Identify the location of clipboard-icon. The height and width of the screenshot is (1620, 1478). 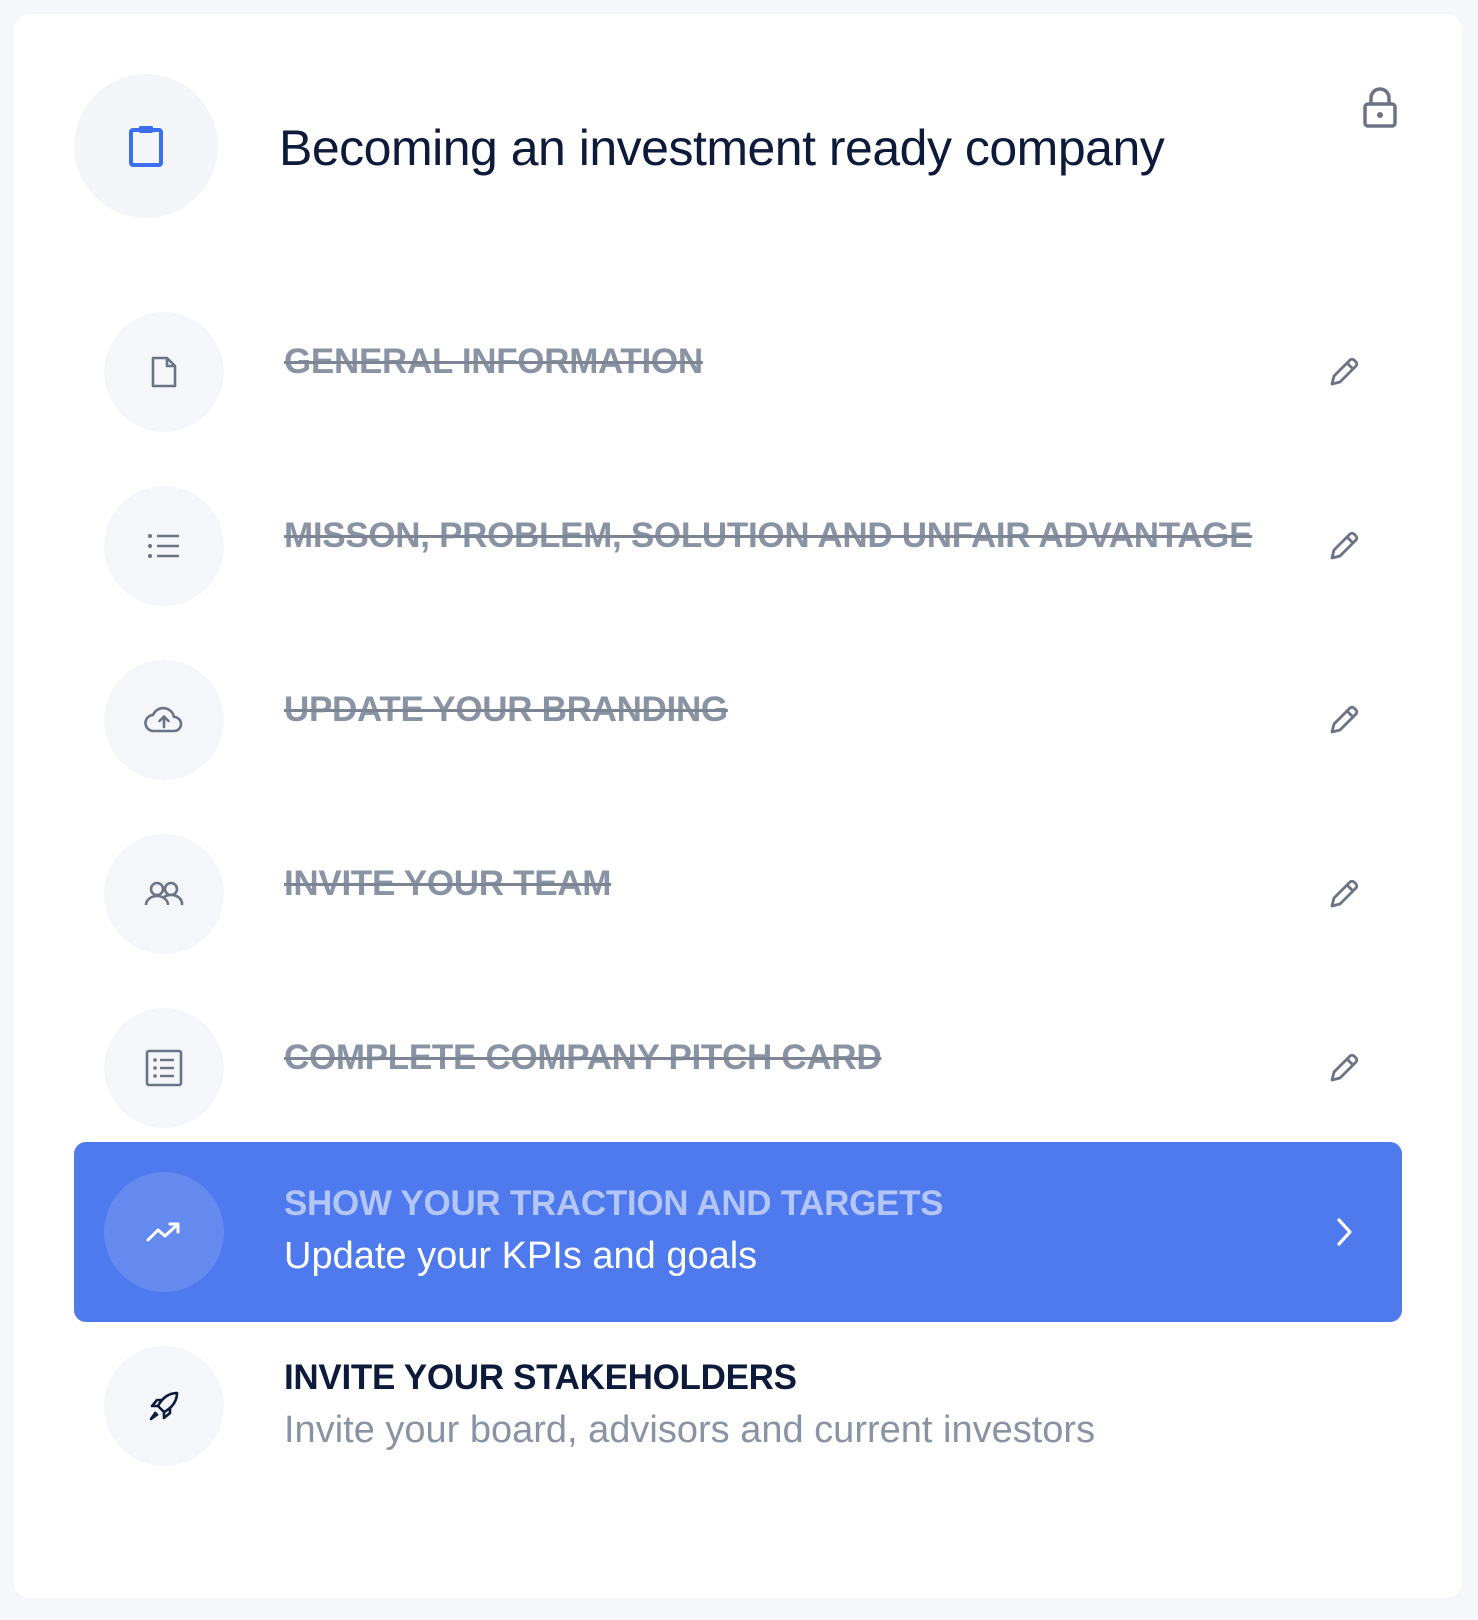
(146, 146).